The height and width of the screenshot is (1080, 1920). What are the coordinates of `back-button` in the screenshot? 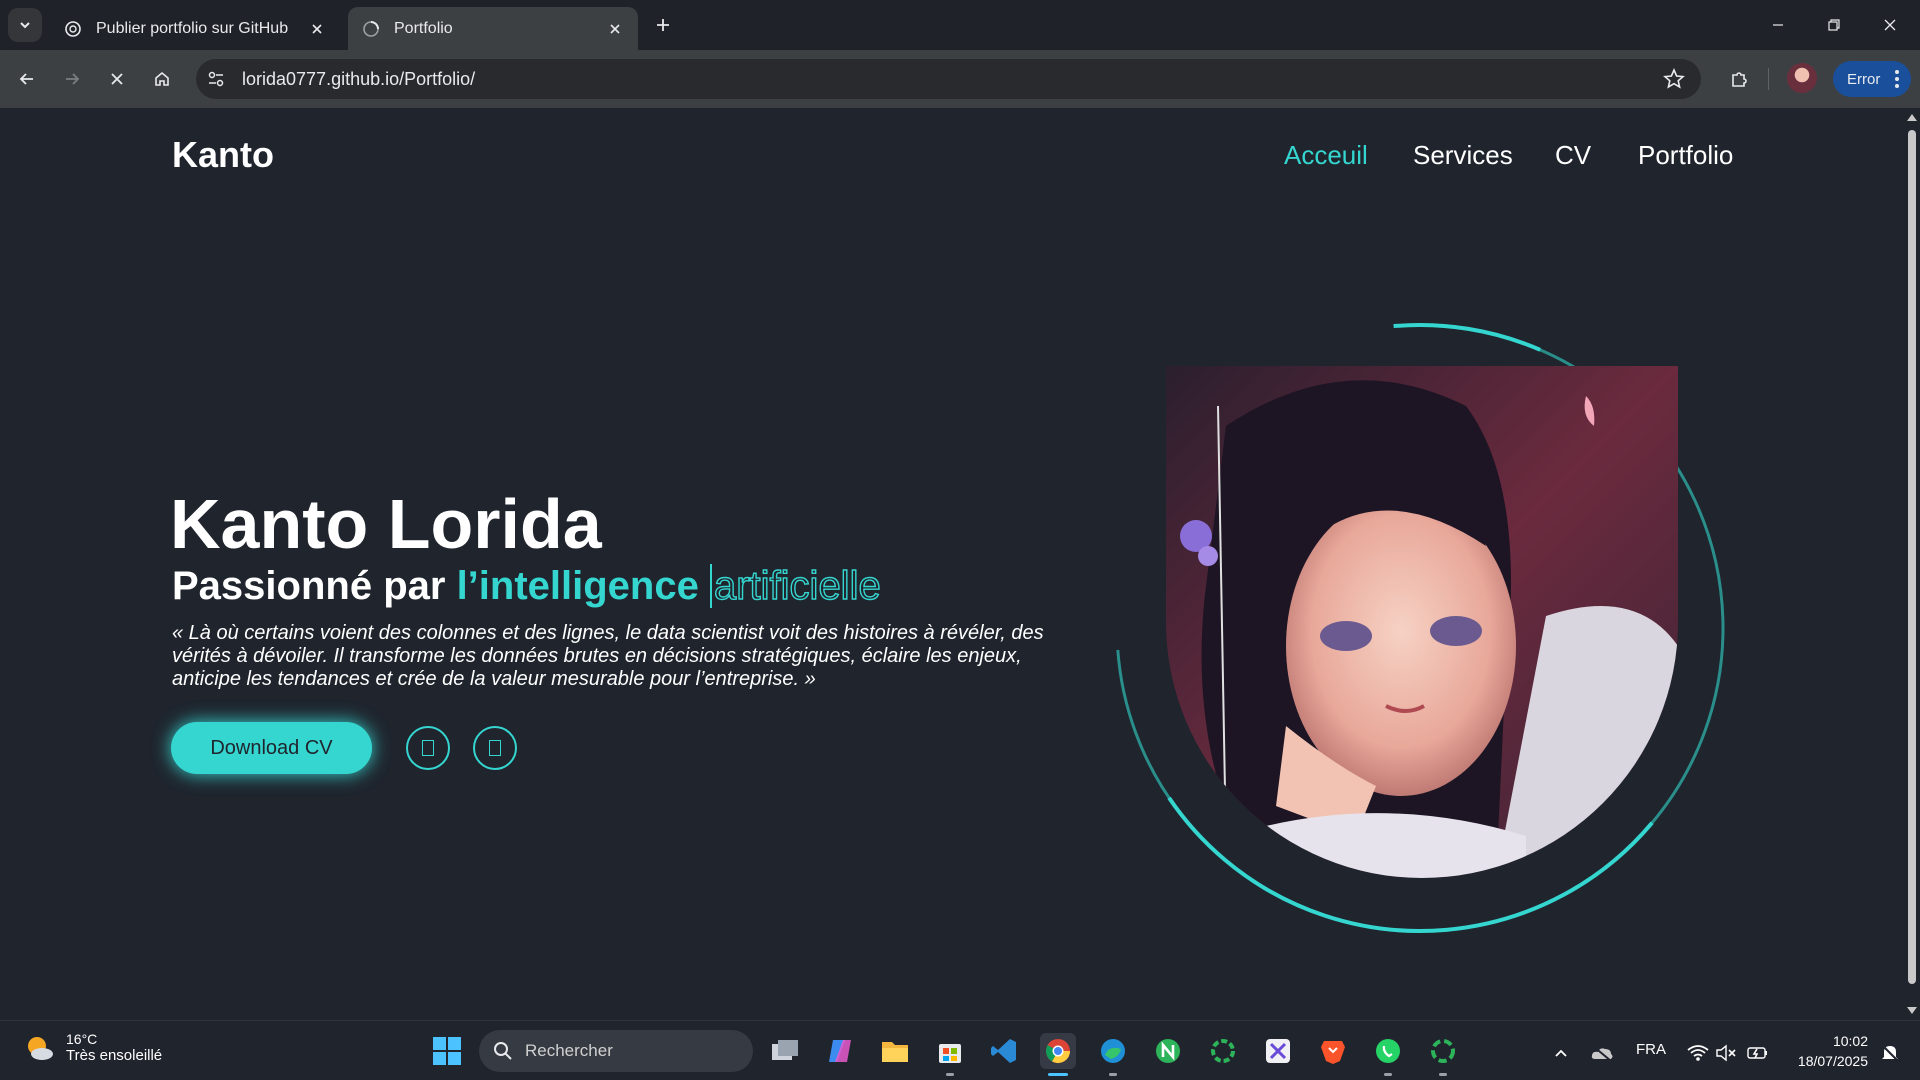 It's located at (27, 79).